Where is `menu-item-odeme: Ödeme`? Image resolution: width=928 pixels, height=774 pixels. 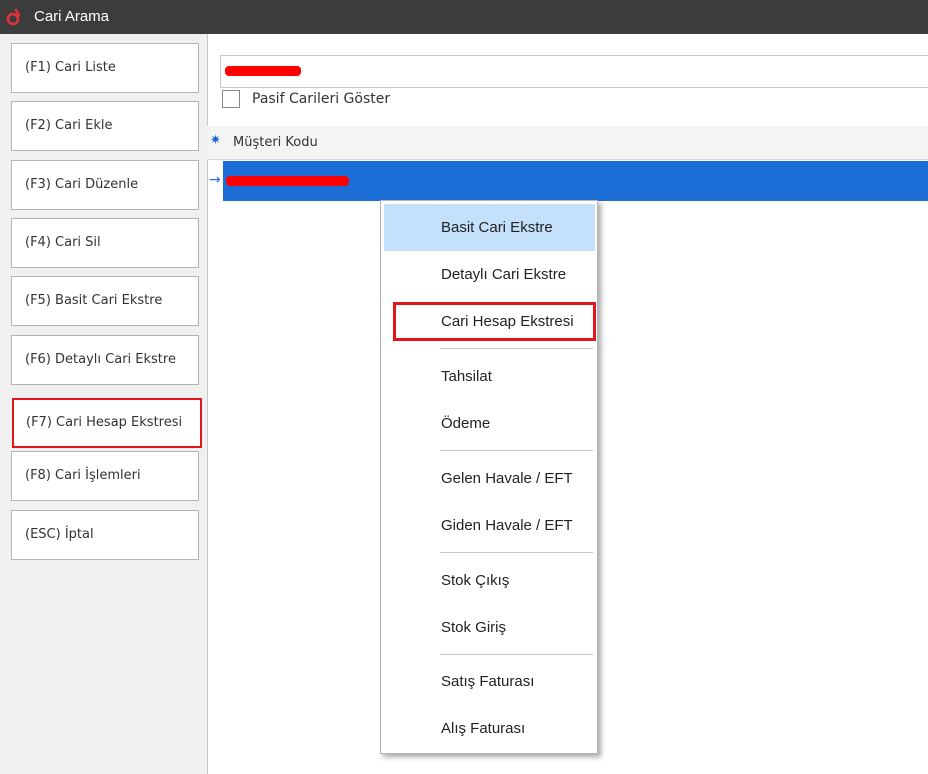 menu-item-odeme: Ödeme is located at coordinates (489, 423).